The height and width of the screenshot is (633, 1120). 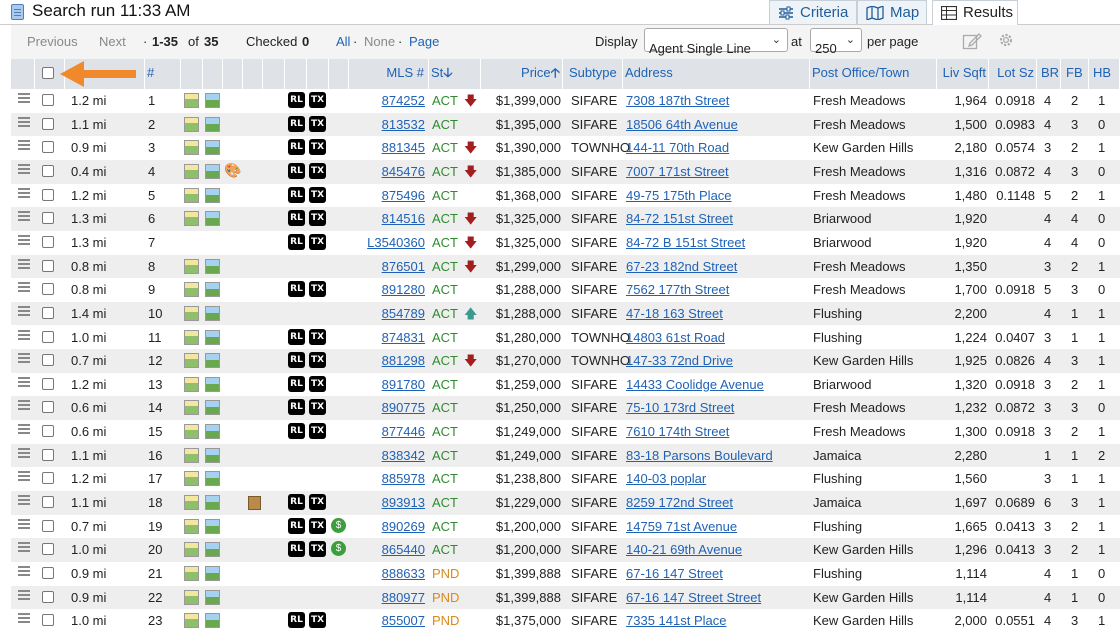 What do you see at coordinates (343, 41) in the screenshot?
I see `select-all-link: All` at bounding box center [343, 41].